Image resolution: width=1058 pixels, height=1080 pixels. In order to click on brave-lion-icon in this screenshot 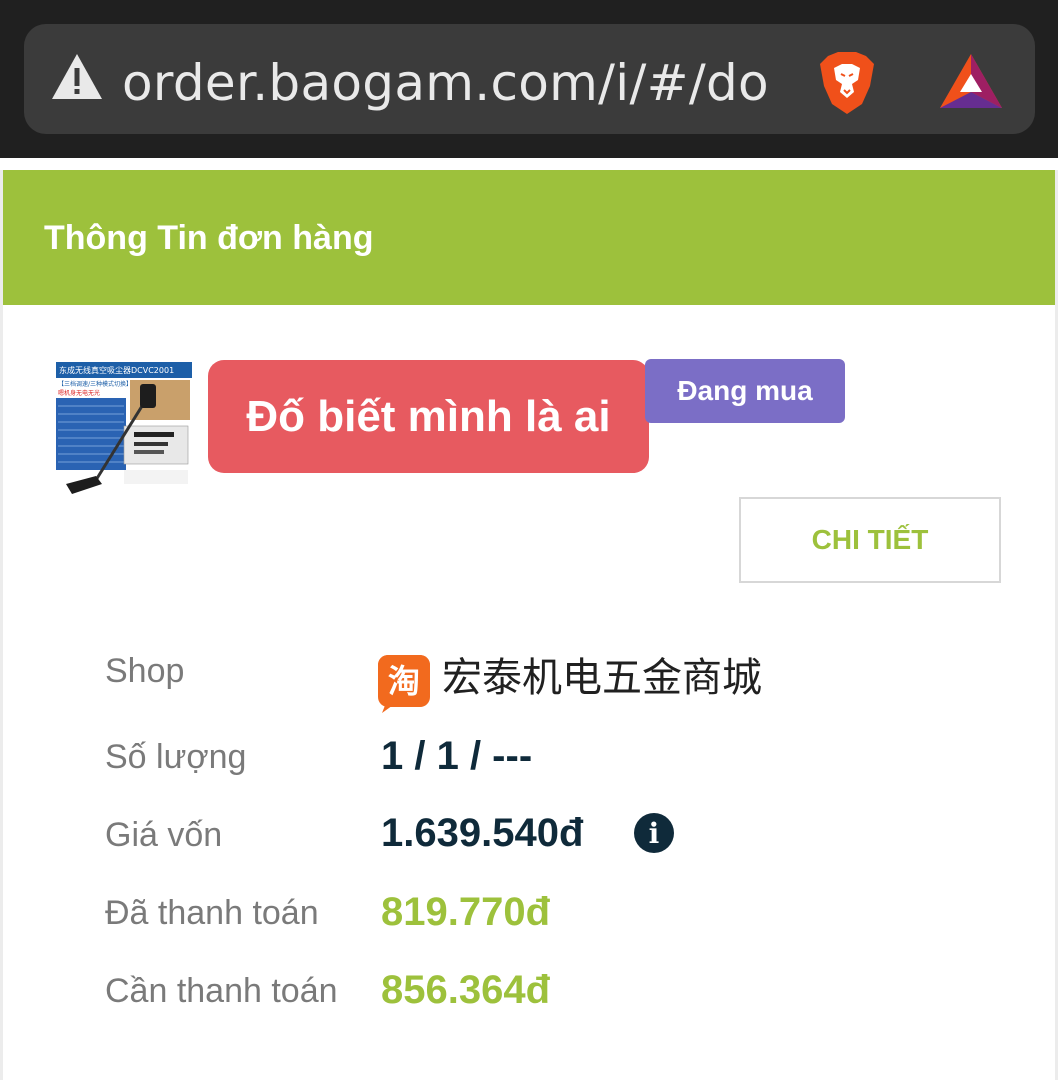, I will do `click(847, 83)`.